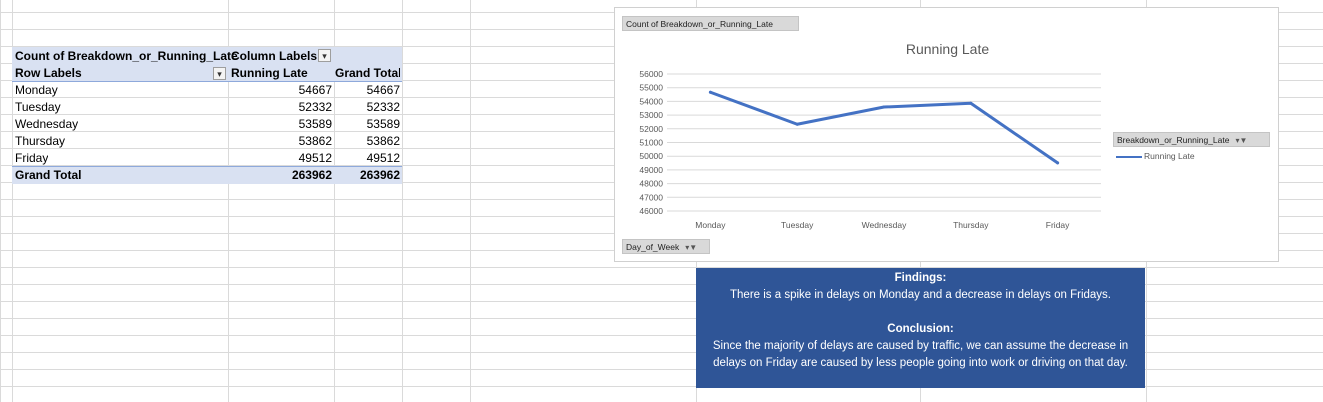  Describe the element at coordinates (31, 158) in the screenshot. I see `row-label: Friday` at that location.